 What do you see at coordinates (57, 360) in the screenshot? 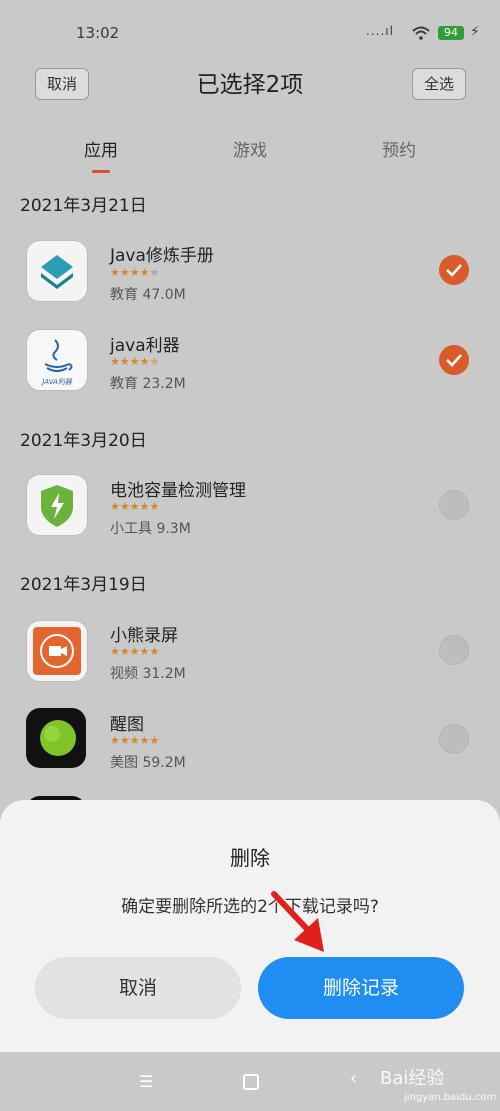
I see `java-icon: JAVA利器` at bounding box center [57, 360].